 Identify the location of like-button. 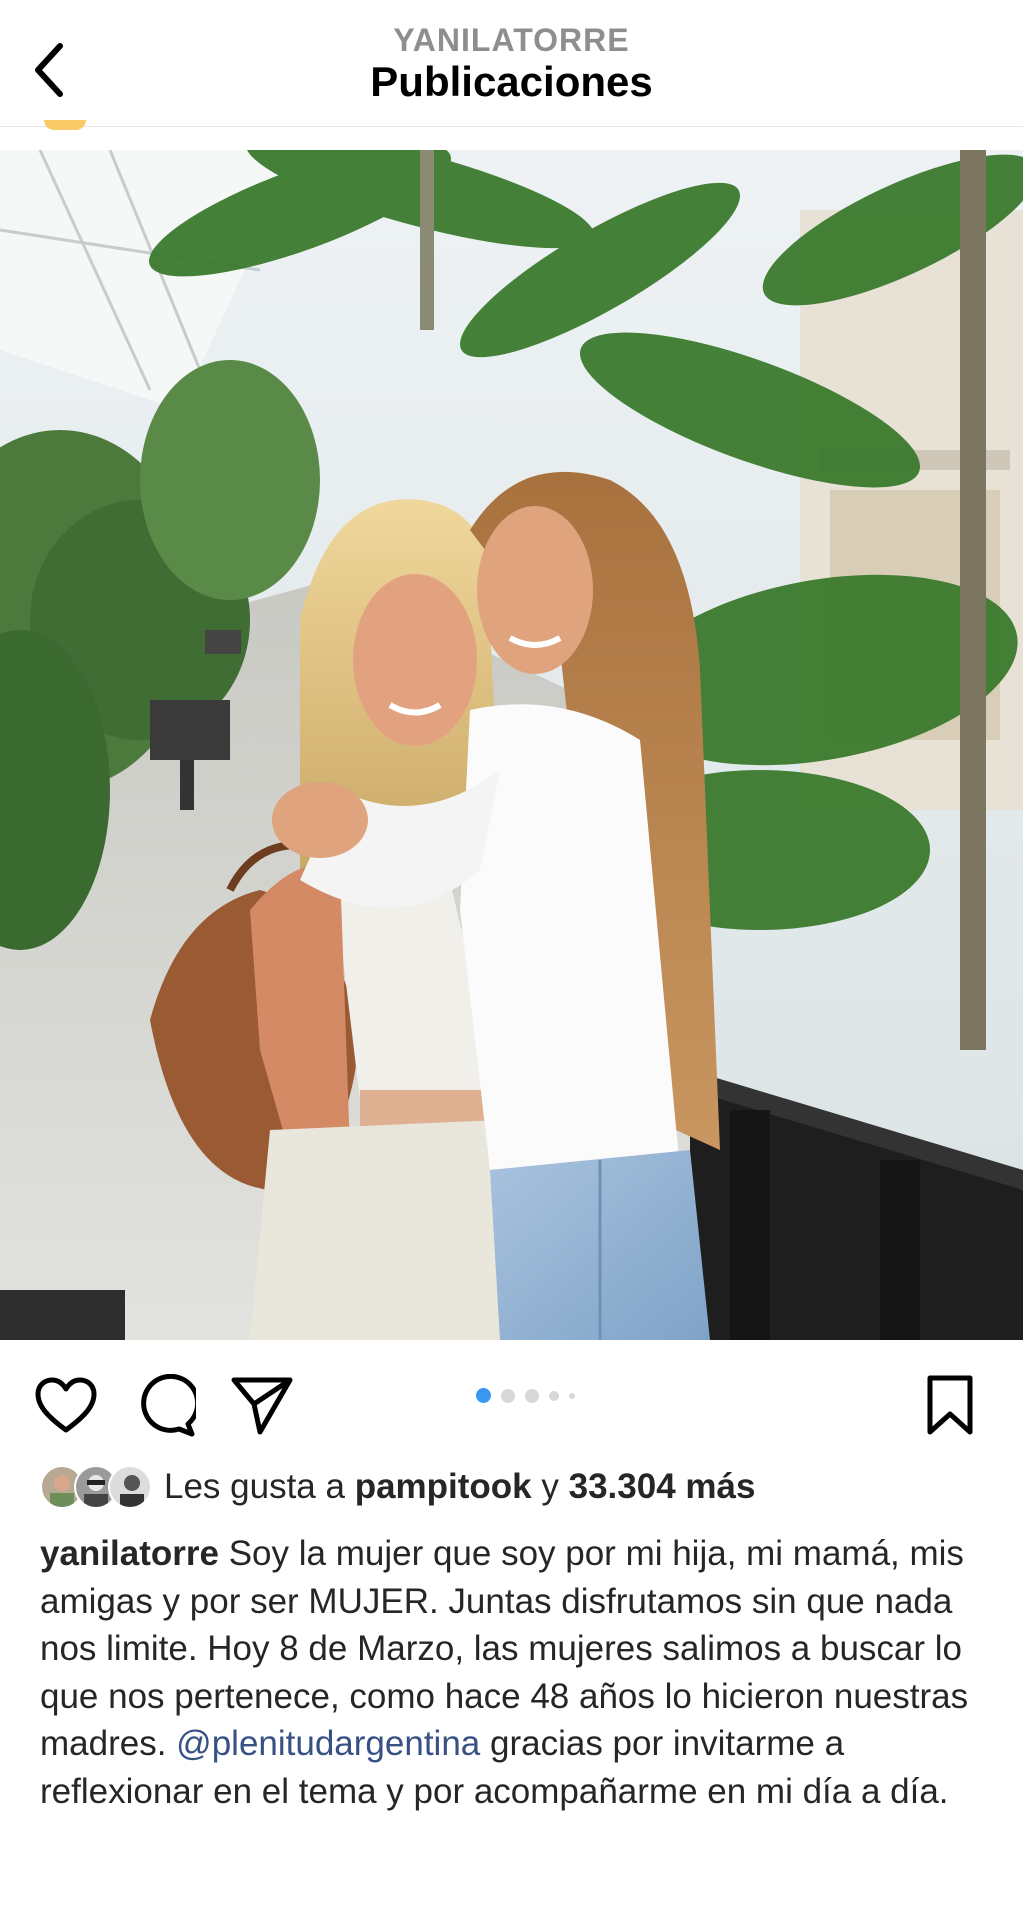
(66, 1406).